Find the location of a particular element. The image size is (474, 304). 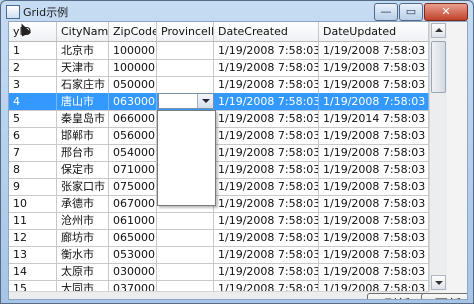

cell-cityname: 廊坊市 is located at coordinates (83, 237).